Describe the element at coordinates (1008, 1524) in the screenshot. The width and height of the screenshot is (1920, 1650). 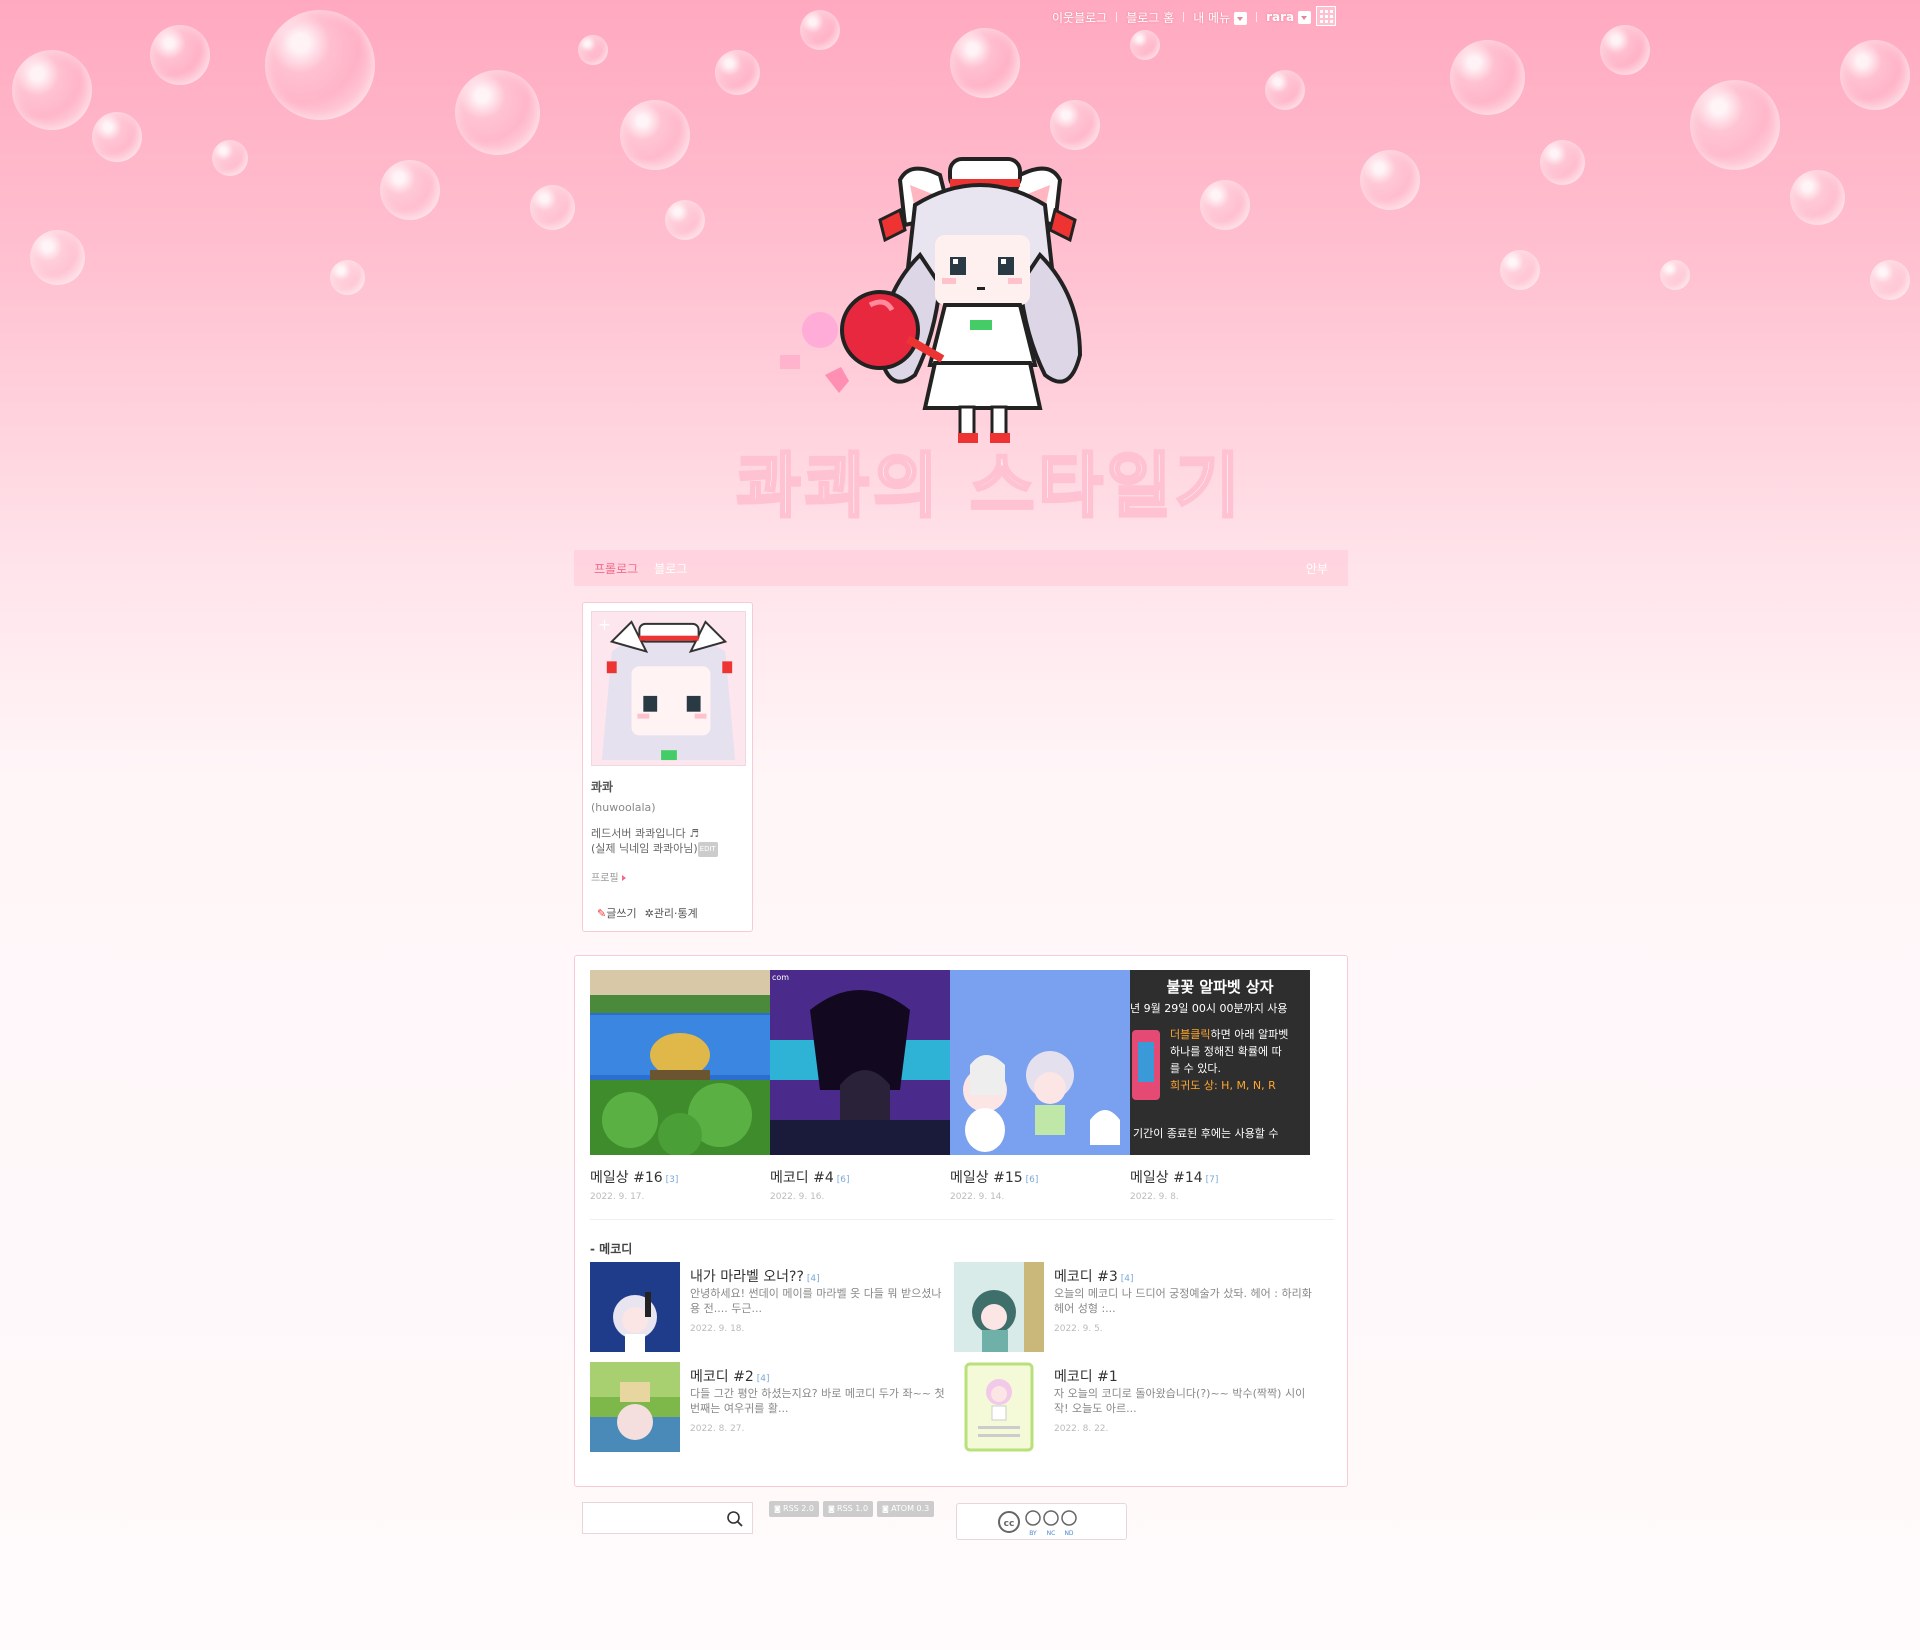
I see `svg-text: cc` at that location.